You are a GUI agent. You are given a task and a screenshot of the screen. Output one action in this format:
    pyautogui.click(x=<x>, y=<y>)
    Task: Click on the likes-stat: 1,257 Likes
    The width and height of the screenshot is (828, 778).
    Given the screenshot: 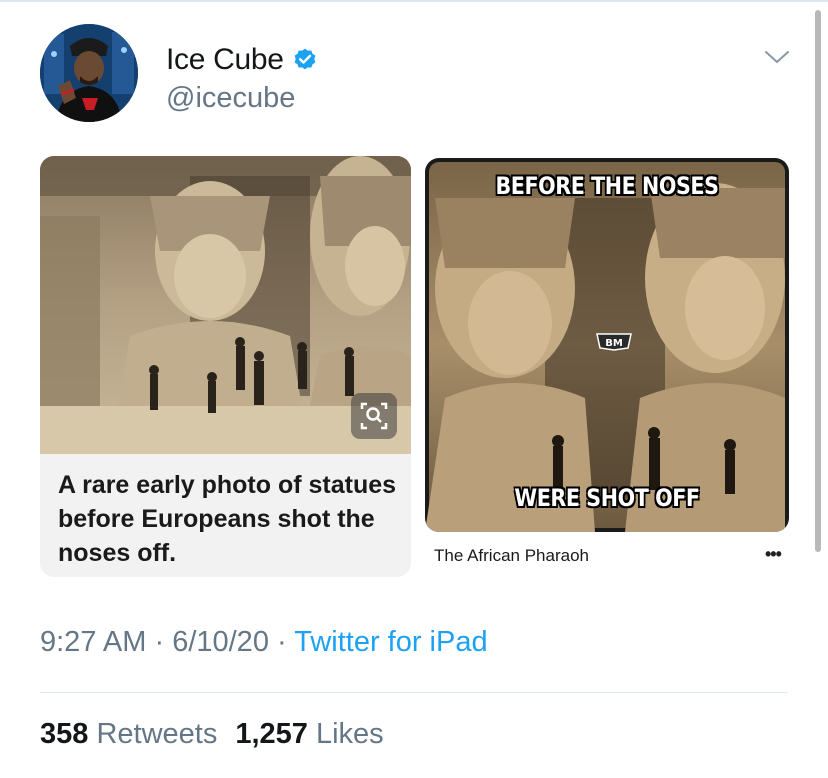 What is the action you would take?
    pyautogui.click(x=309, y=734)
    